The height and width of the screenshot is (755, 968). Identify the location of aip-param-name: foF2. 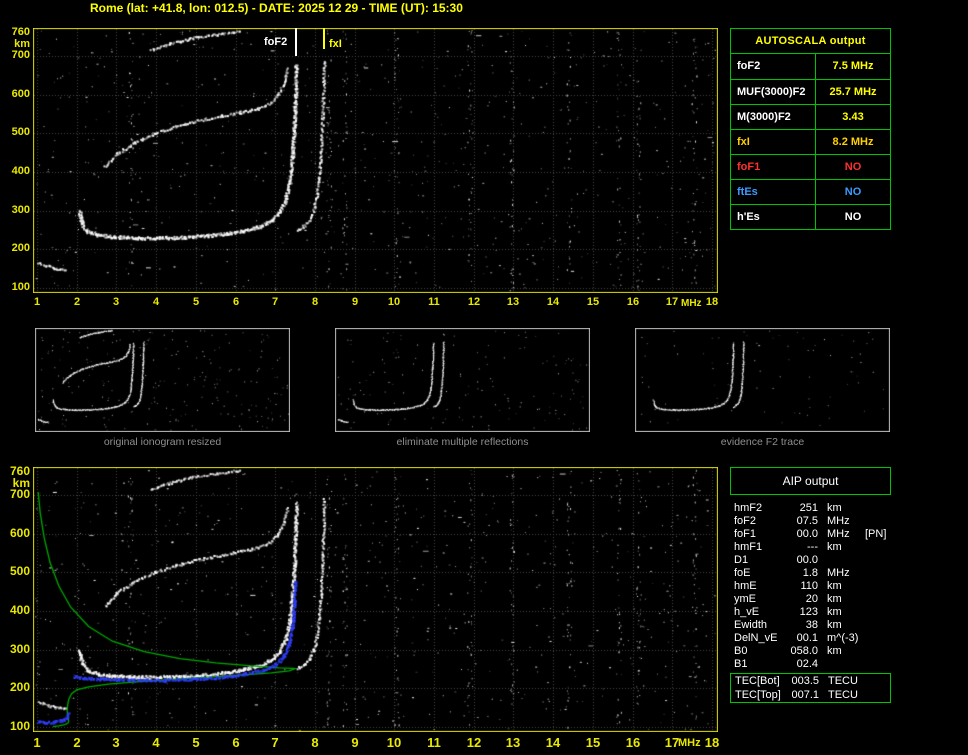
(745, 521).